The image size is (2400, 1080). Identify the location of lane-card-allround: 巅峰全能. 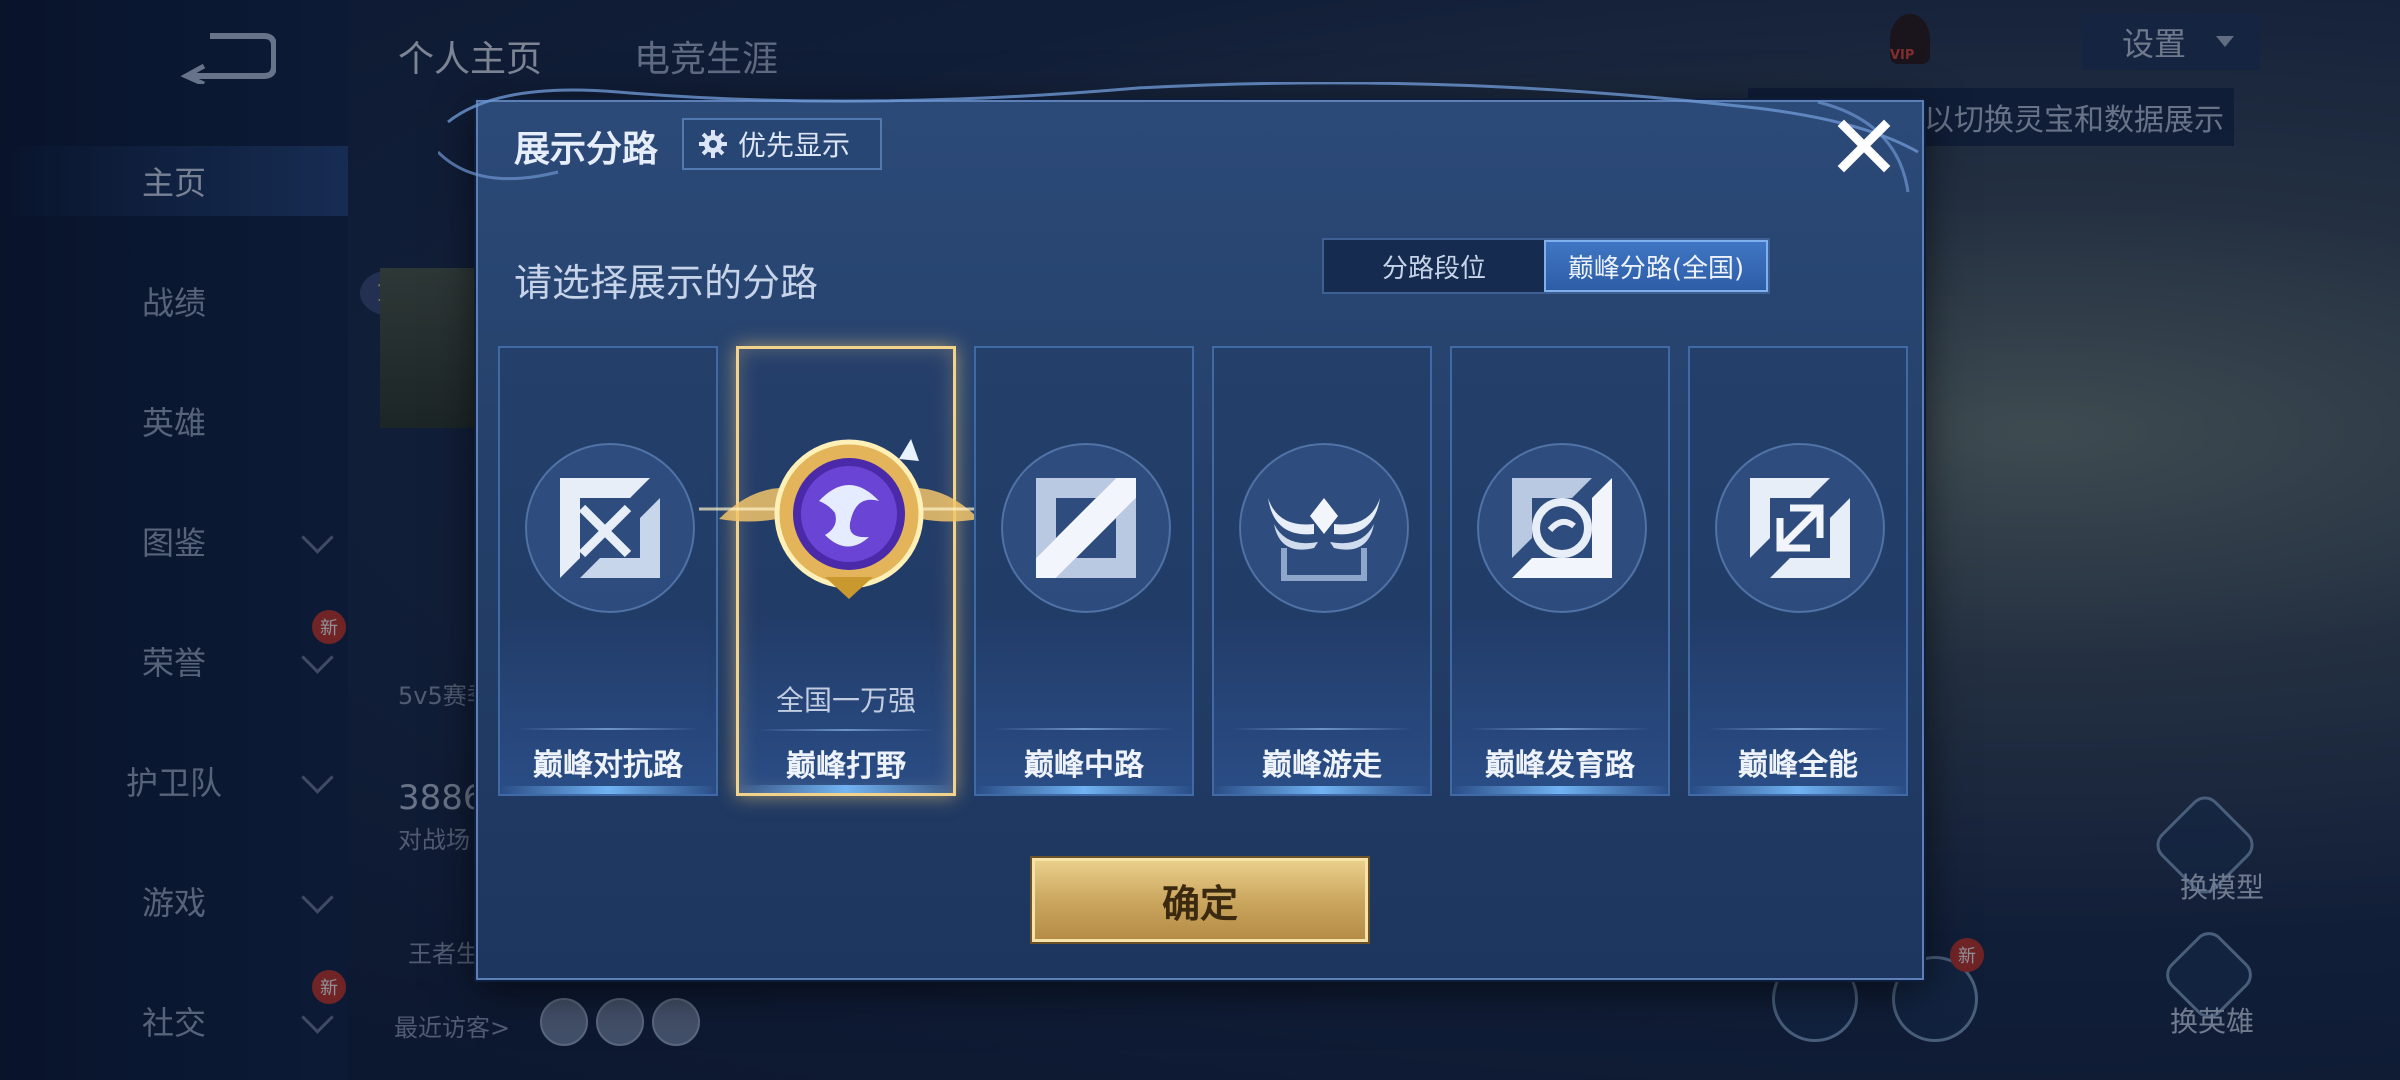
(1798, 571).